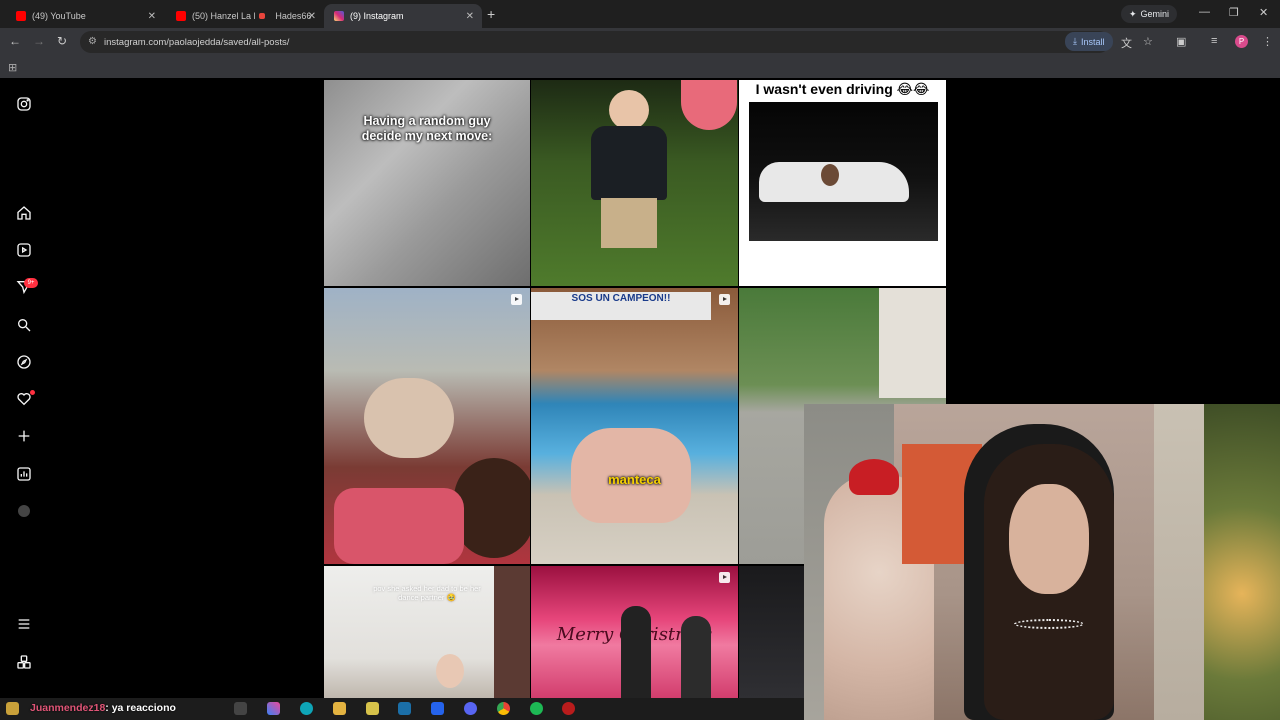 This screenshot has width=1280, height=720. Describe the element at coordinates (24, 104) in the screenshot. I see `instagram-logo-icon` at that location.